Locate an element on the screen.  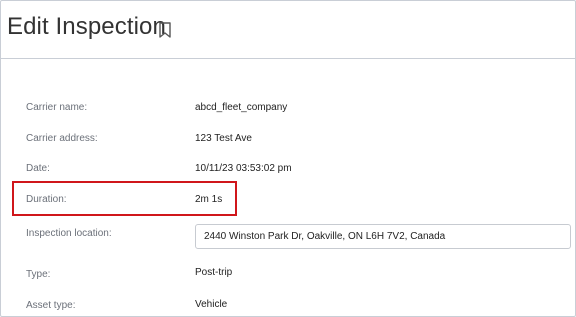
asset-type-value: Vehicle is located at coordinates (211, 304).